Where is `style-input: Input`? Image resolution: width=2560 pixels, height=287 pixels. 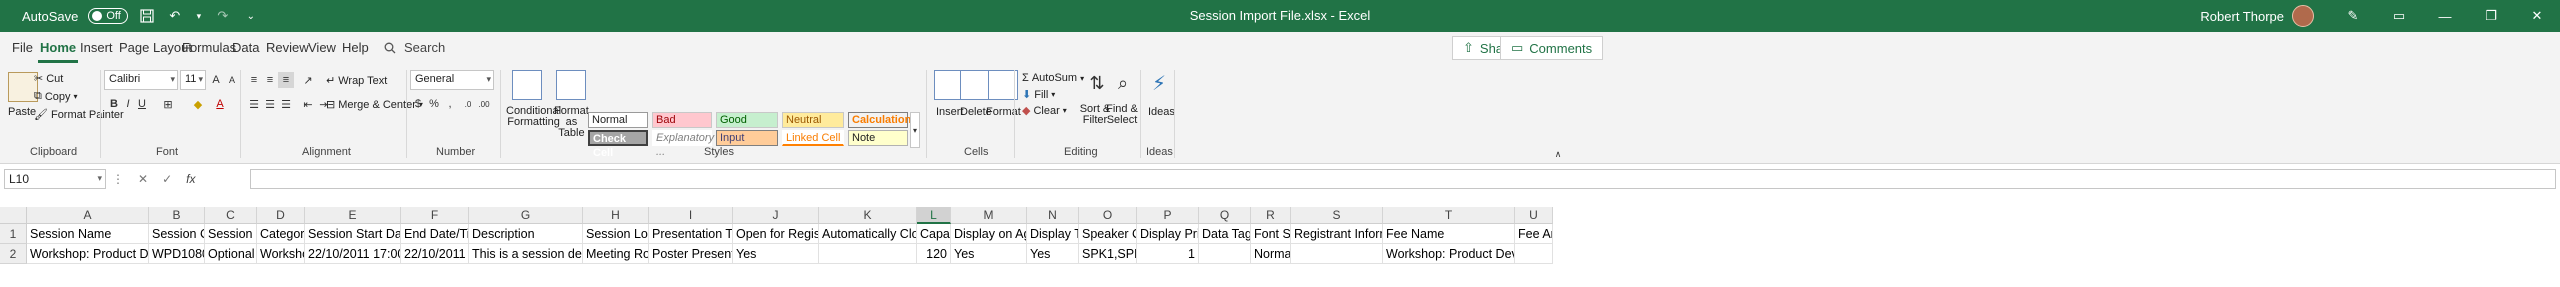
style-input: Input is located at coordinates (747, 138).